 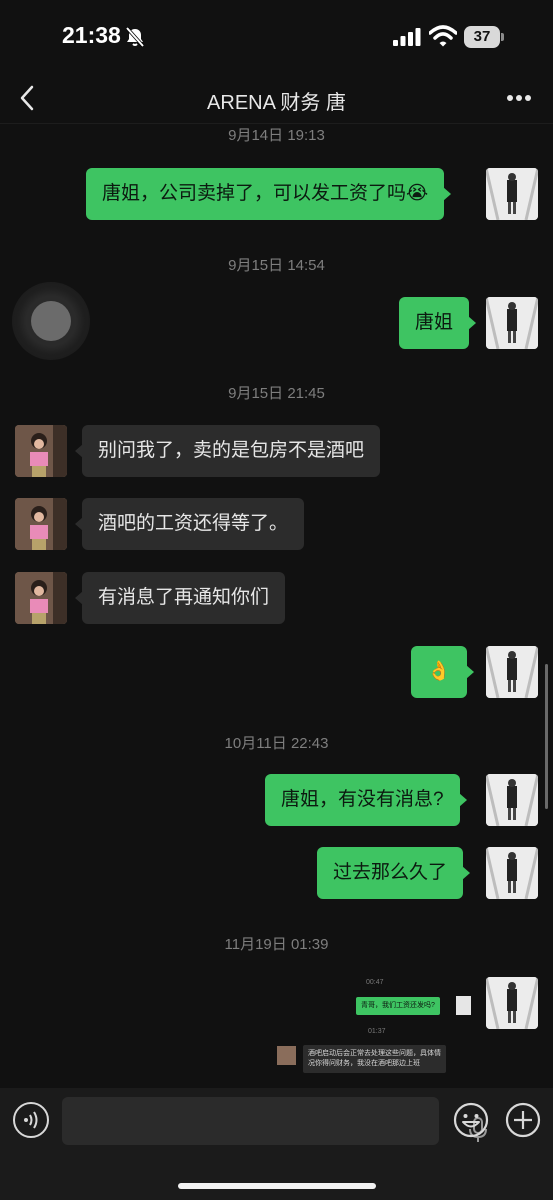 I want to click on message-bubble: 👌, so click(x=442, y=672).